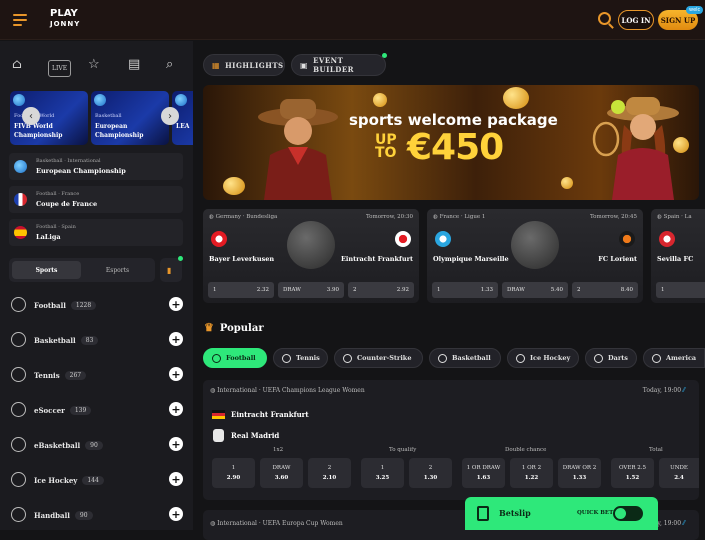 The width and height of the screenshot is (705, 540). Describe the element at coordinates (605, 290) in the screenshot. I see `odds-button: 2 8.40` at that location.